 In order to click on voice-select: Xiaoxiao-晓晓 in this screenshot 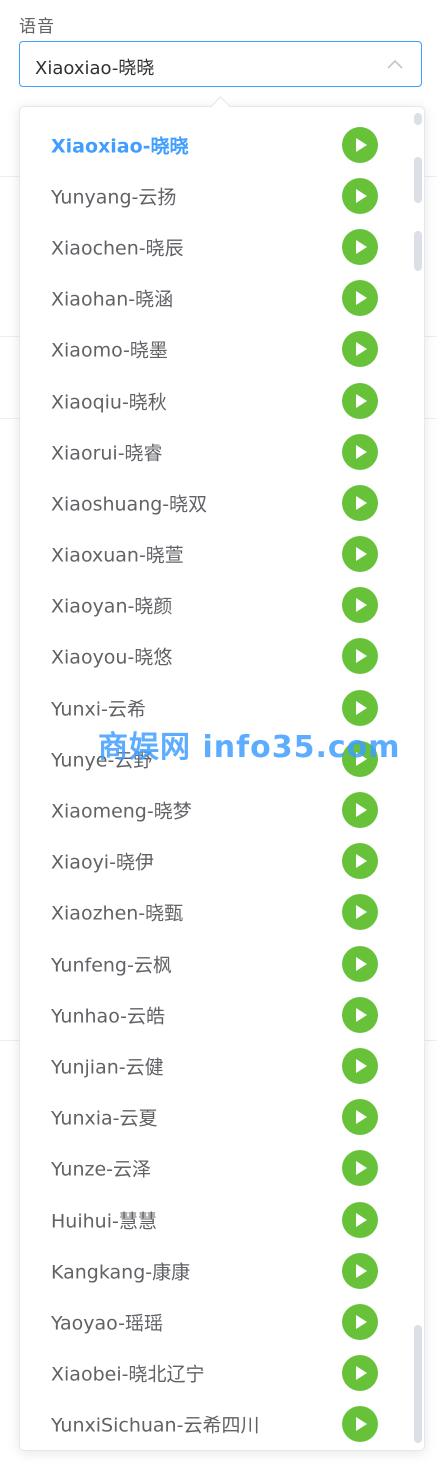, I will do `click(220, 64)`.